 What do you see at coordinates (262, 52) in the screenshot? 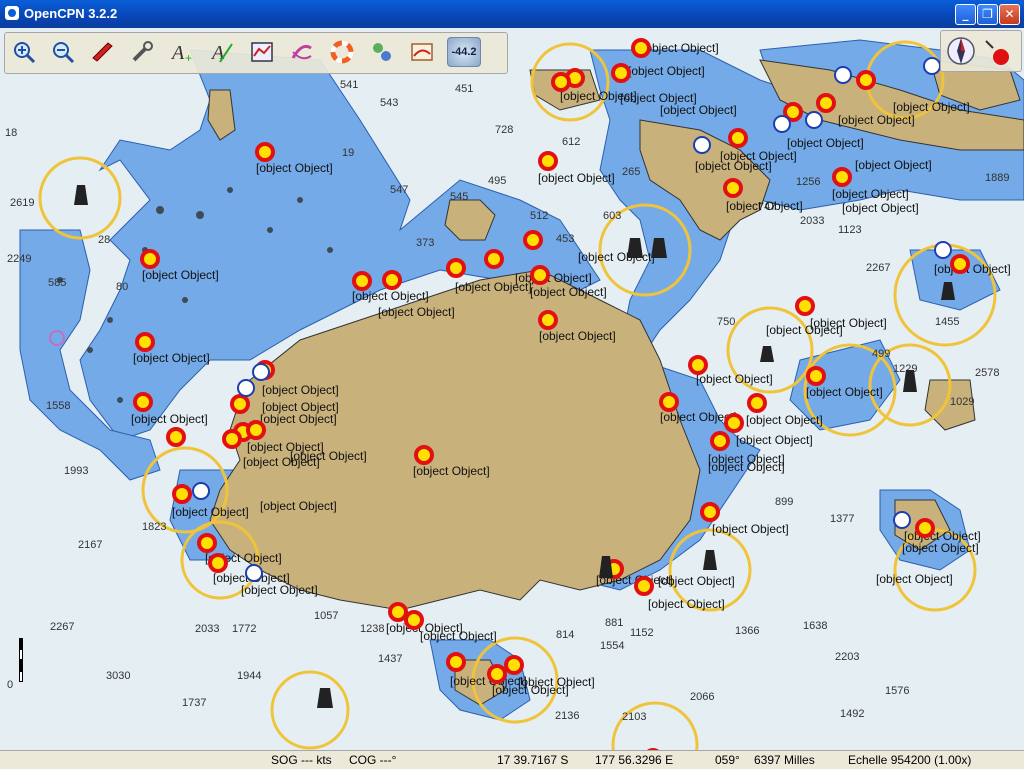
I see `chart-button` at bounding box center [262, 52].